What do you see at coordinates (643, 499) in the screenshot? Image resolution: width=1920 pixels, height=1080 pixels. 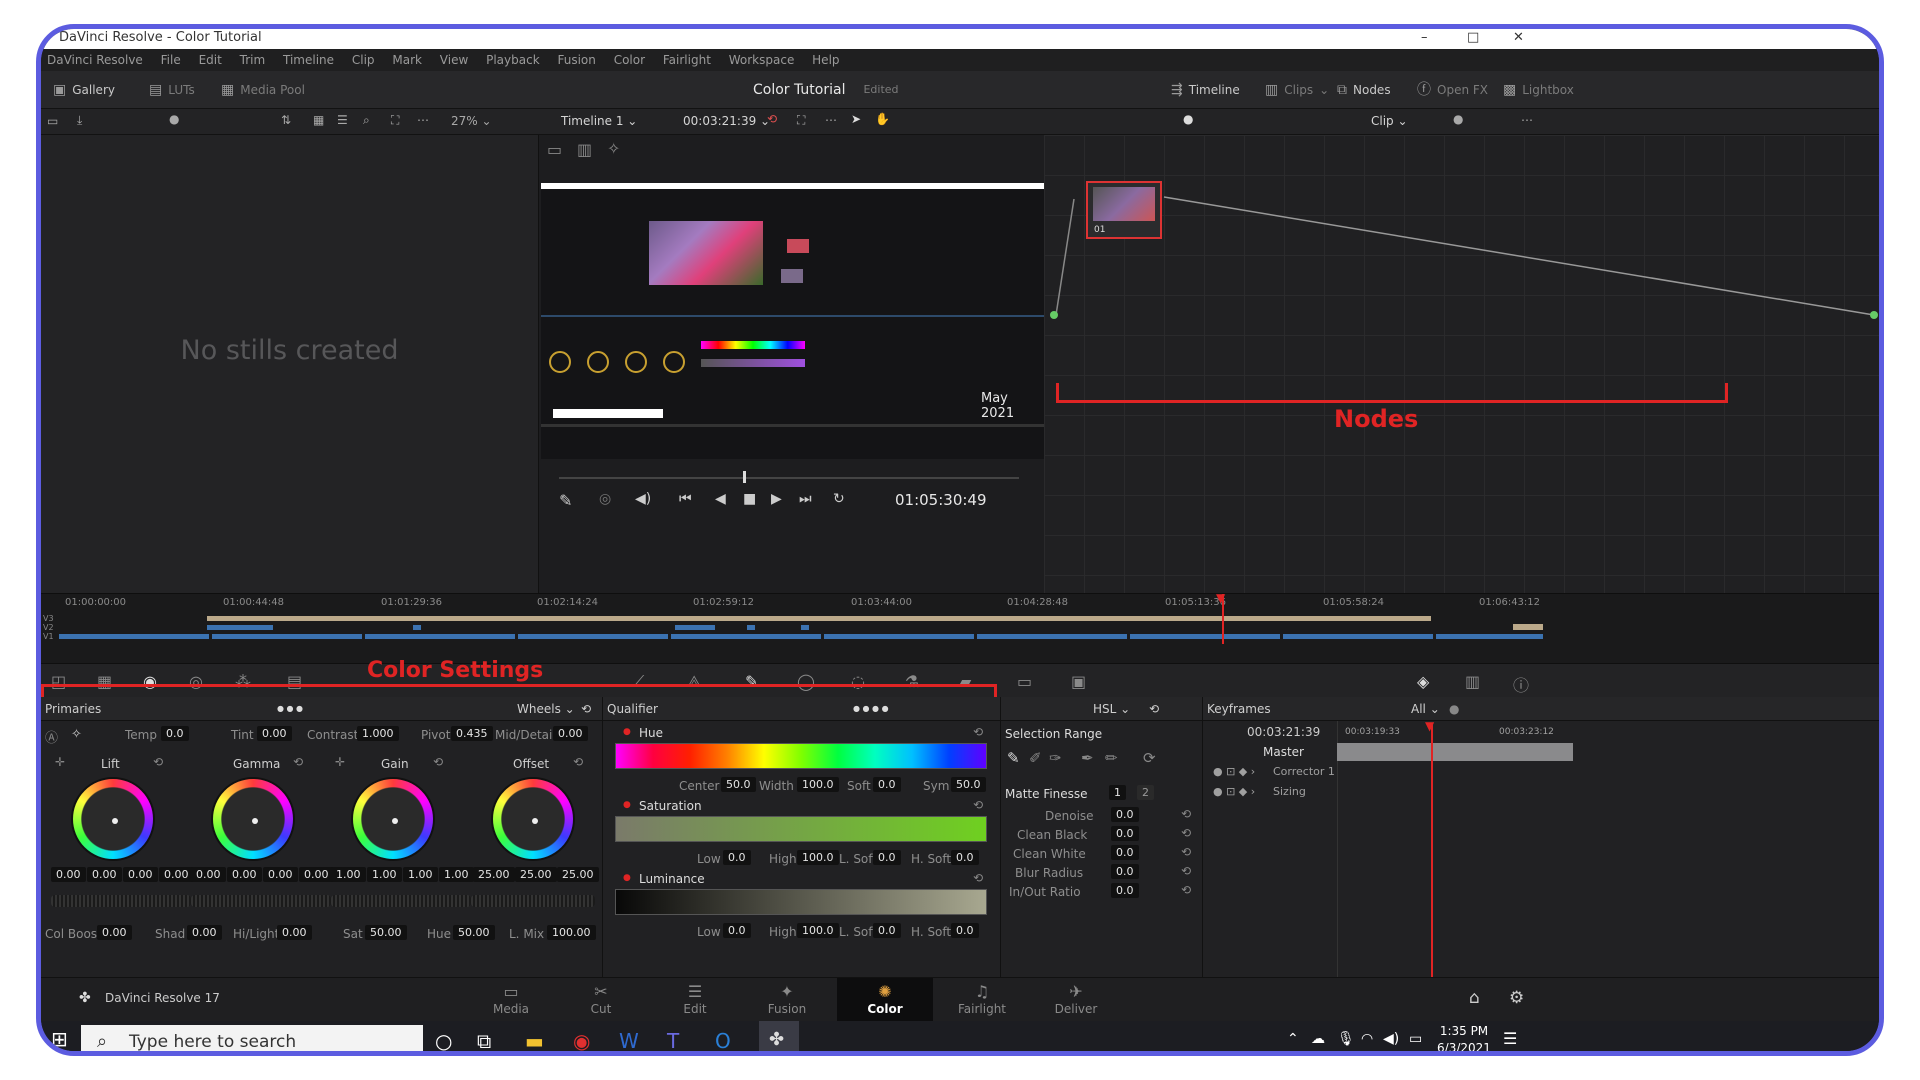 I see `volume-icon: ◀)` at bounding box center [643, 499].